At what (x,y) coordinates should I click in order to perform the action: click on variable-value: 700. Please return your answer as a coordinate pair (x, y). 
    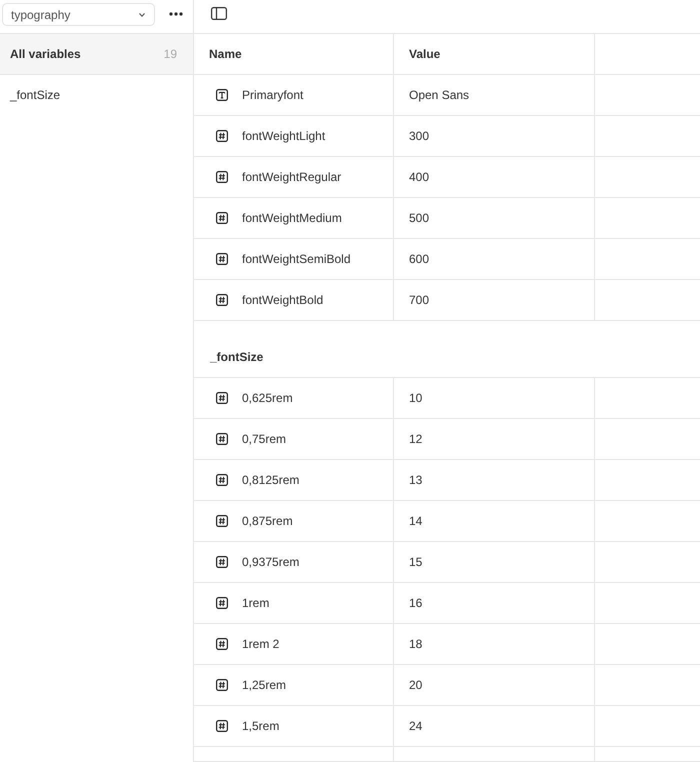
    Looking at the image, I should click on (419, 300).